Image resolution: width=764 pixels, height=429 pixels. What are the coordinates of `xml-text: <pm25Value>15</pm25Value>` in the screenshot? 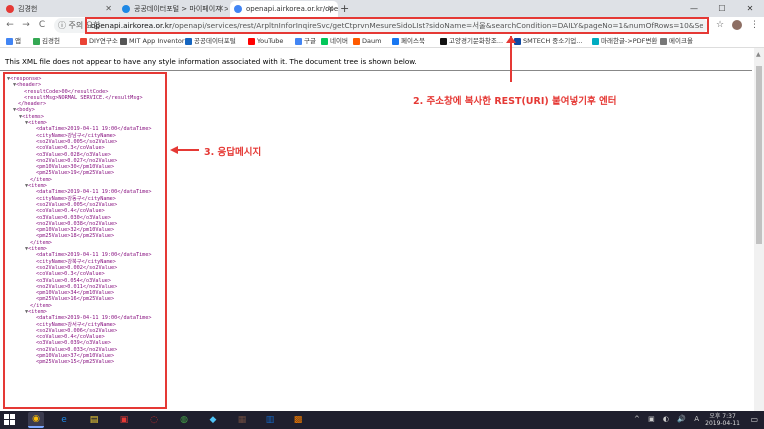 It's located at (75, 362).